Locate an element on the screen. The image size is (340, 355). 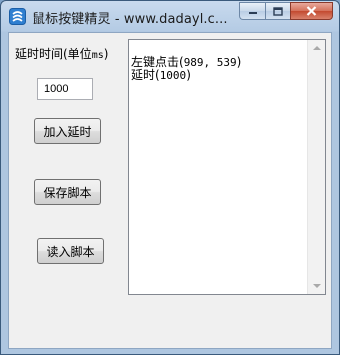
maximize-icon is located at coordinates (278, 11).